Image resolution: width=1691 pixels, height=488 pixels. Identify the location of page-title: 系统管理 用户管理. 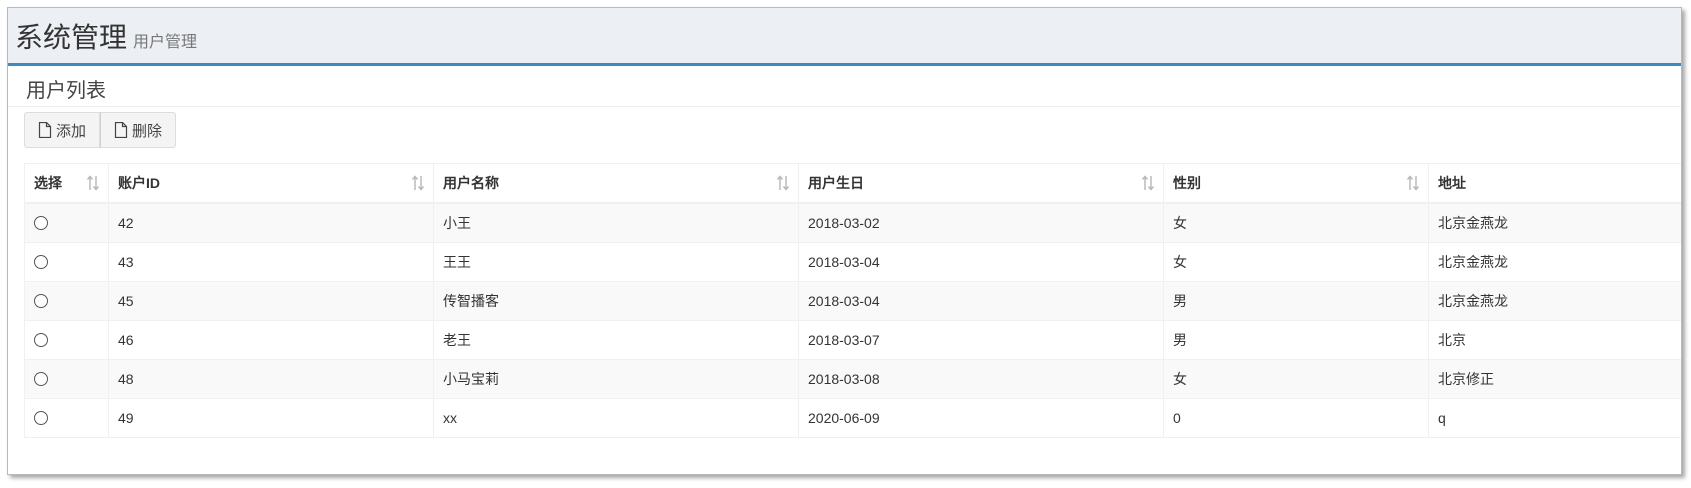
(106, 36).